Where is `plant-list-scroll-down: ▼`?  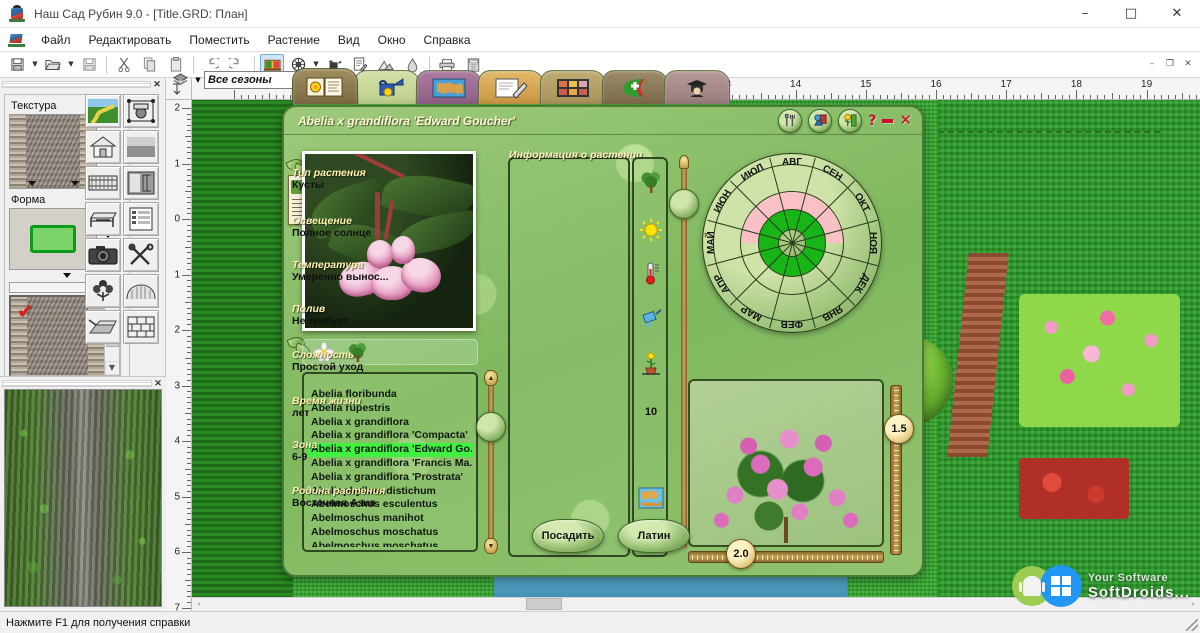 plant-list-scroll-down: ▼ is located at coordinates (491, 546).